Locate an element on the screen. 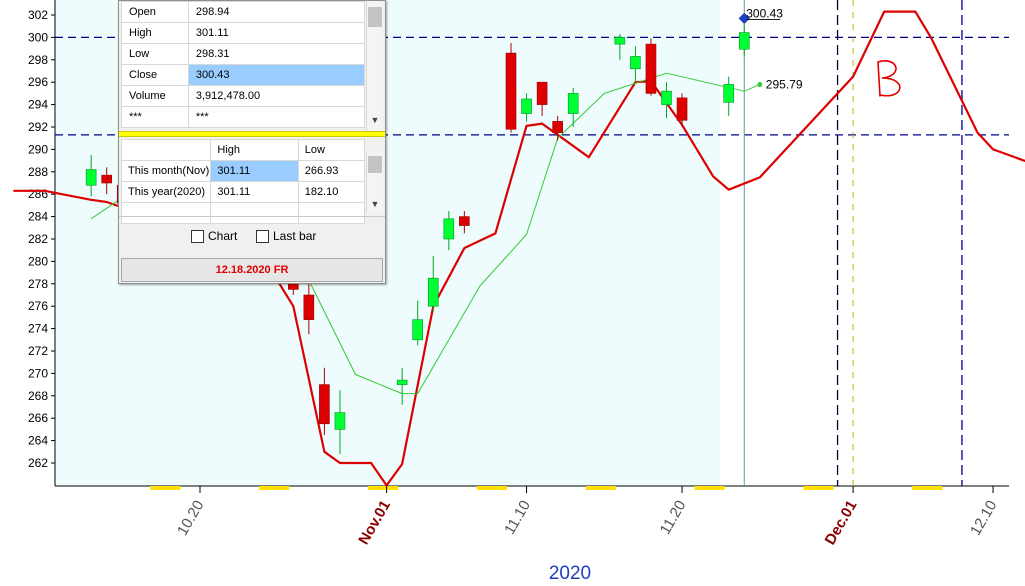  row-label: *** is located at coordinates (155, 117).